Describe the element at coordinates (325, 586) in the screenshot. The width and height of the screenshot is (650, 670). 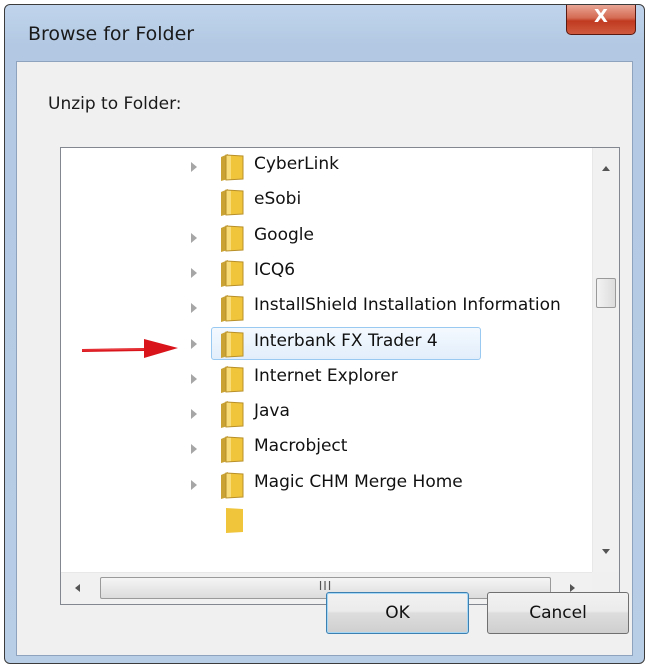
I see `scroll-grip: III` at that location.